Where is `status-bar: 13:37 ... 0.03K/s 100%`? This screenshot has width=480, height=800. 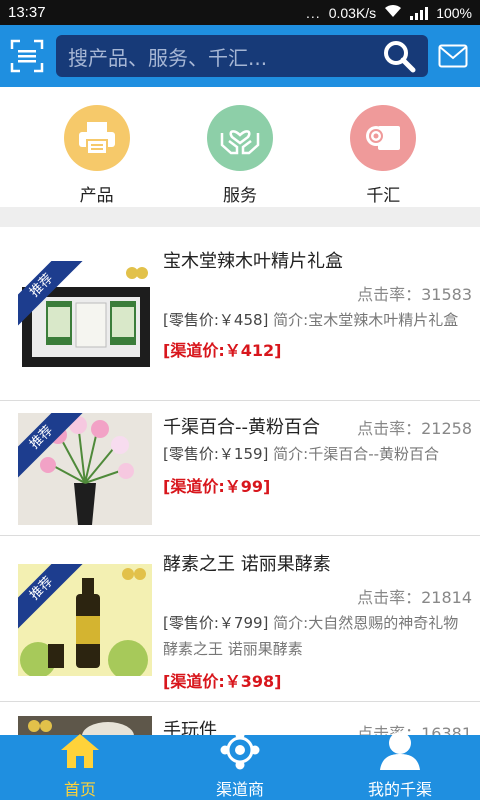
status-bar: 13:37 ... 0.03K/s 100% is located at coordinates (240, 12).